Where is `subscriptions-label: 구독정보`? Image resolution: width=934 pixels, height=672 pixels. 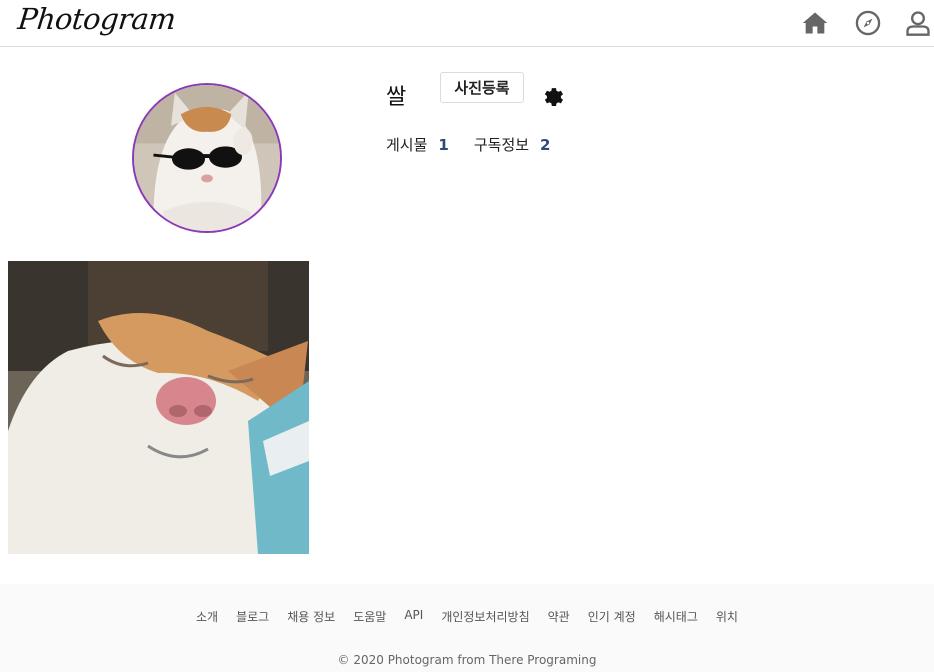
subscriptions-label: 구독정보 is located at coordinates (501, 145).